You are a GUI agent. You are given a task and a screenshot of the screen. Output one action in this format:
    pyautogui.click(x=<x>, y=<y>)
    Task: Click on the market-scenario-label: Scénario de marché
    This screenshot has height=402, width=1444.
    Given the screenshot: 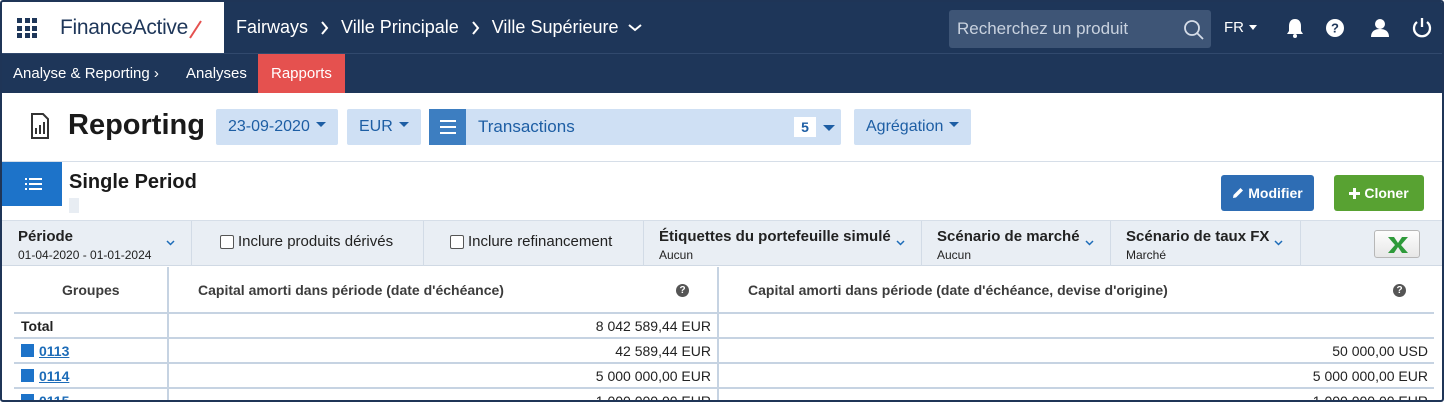 What is the action you would take?
    pyautogui.click(x=1008, y=236)
    